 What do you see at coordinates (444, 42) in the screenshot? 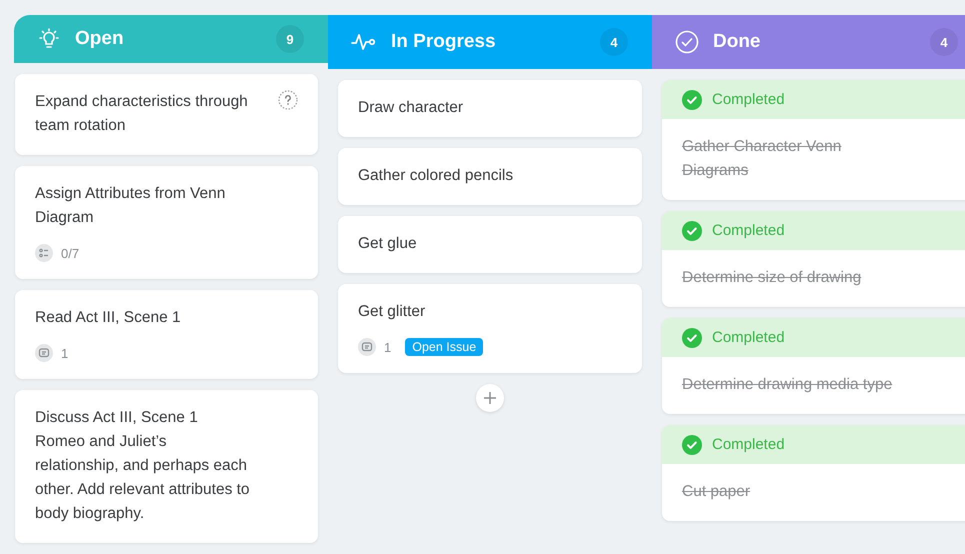
I see `column-title: In Progress` at bounding box center [444, 42].